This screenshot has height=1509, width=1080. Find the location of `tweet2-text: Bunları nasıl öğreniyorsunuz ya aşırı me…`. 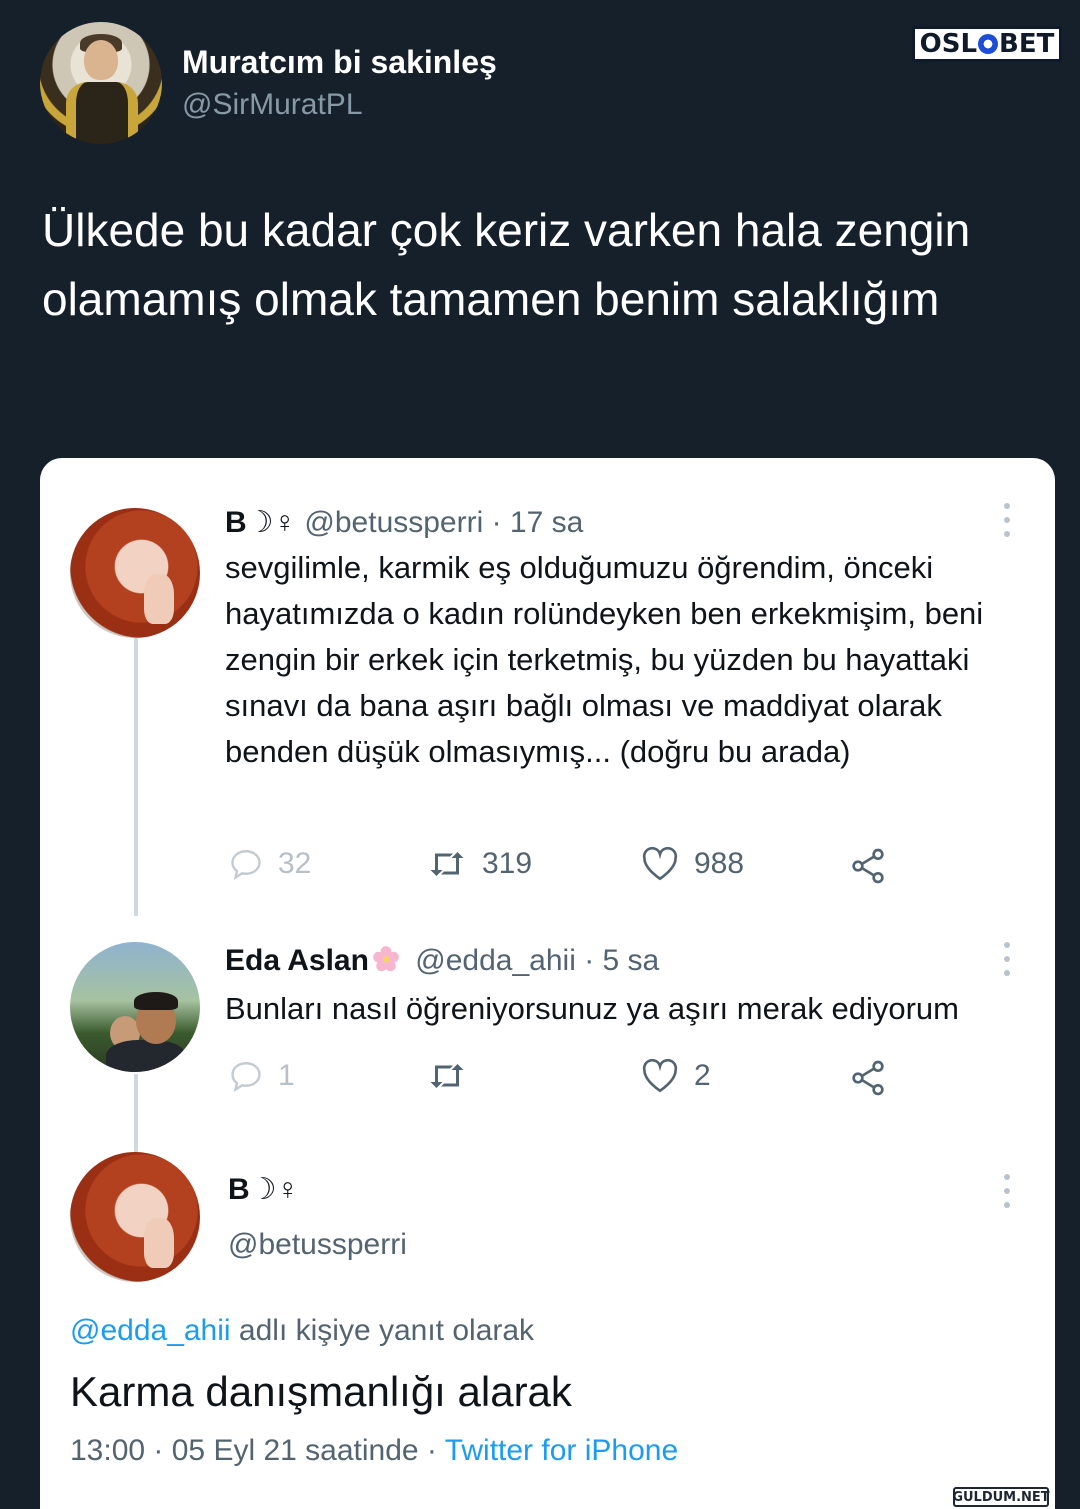

tweet2-text: Bunları nasıl öğreniyorsunuz ya aşırı me… is located at coordinates (592, 1008).